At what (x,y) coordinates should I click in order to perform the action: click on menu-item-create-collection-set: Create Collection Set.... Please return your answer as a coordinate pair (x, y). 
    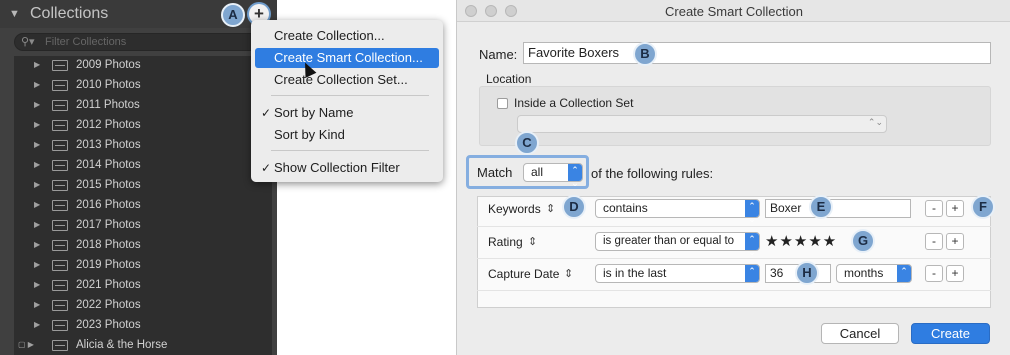
    Looking at the image, I should click on (347, 80).